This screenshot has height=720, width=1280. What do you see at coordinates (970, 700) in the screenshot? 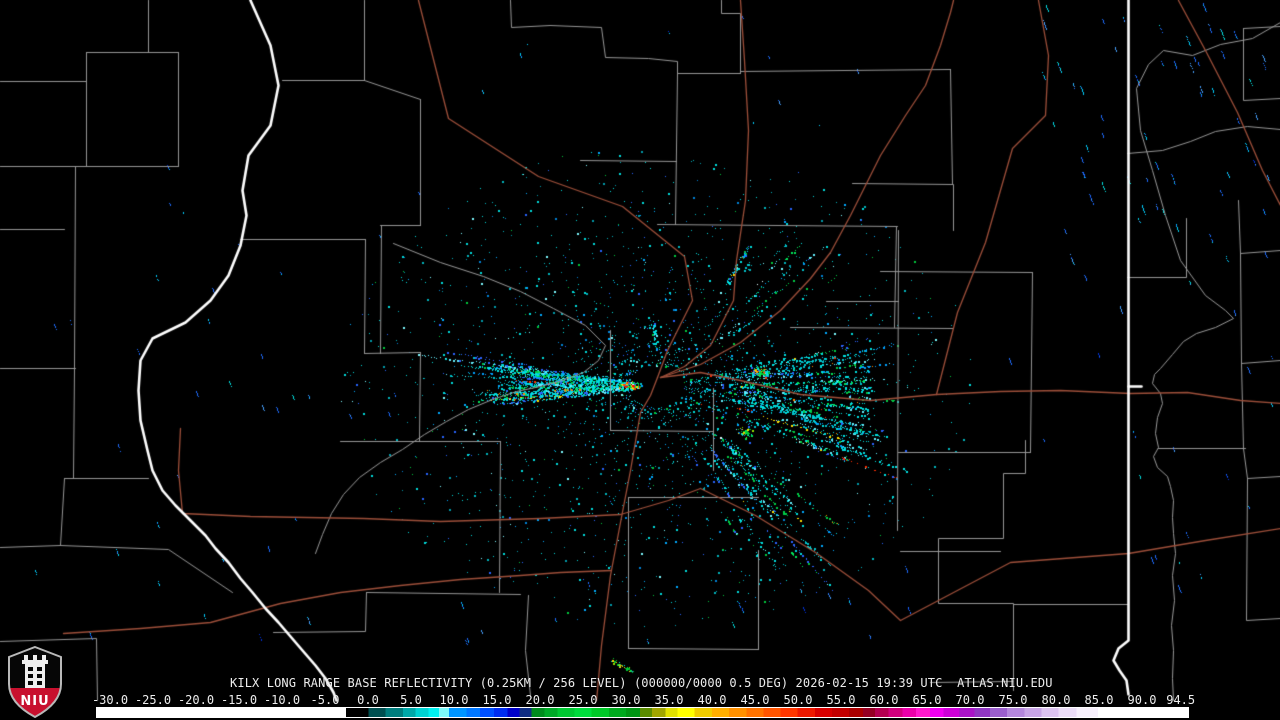
I see `colorbar-label: 70.0` at bounding box center [970, 700].